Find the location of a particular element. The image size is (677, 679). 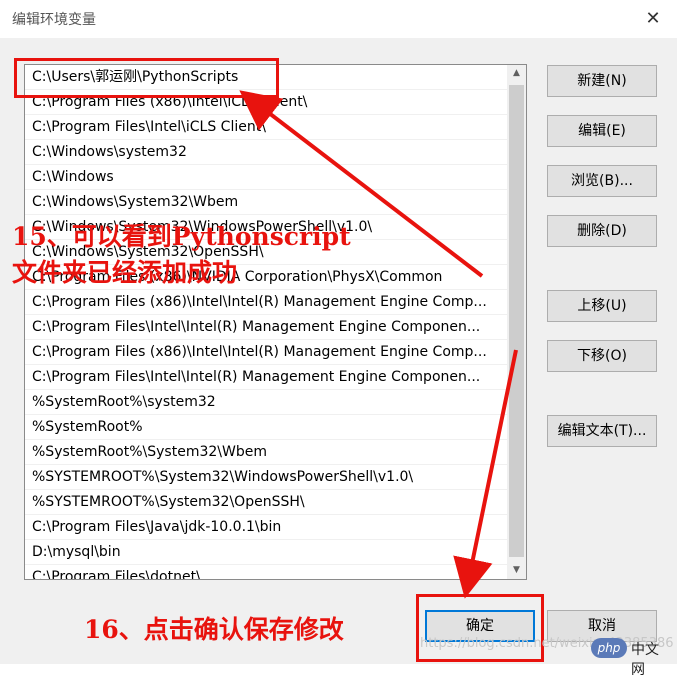

annotation-step15-line2: 文件夹已经添加成功 is located at coordinates (125, 272).